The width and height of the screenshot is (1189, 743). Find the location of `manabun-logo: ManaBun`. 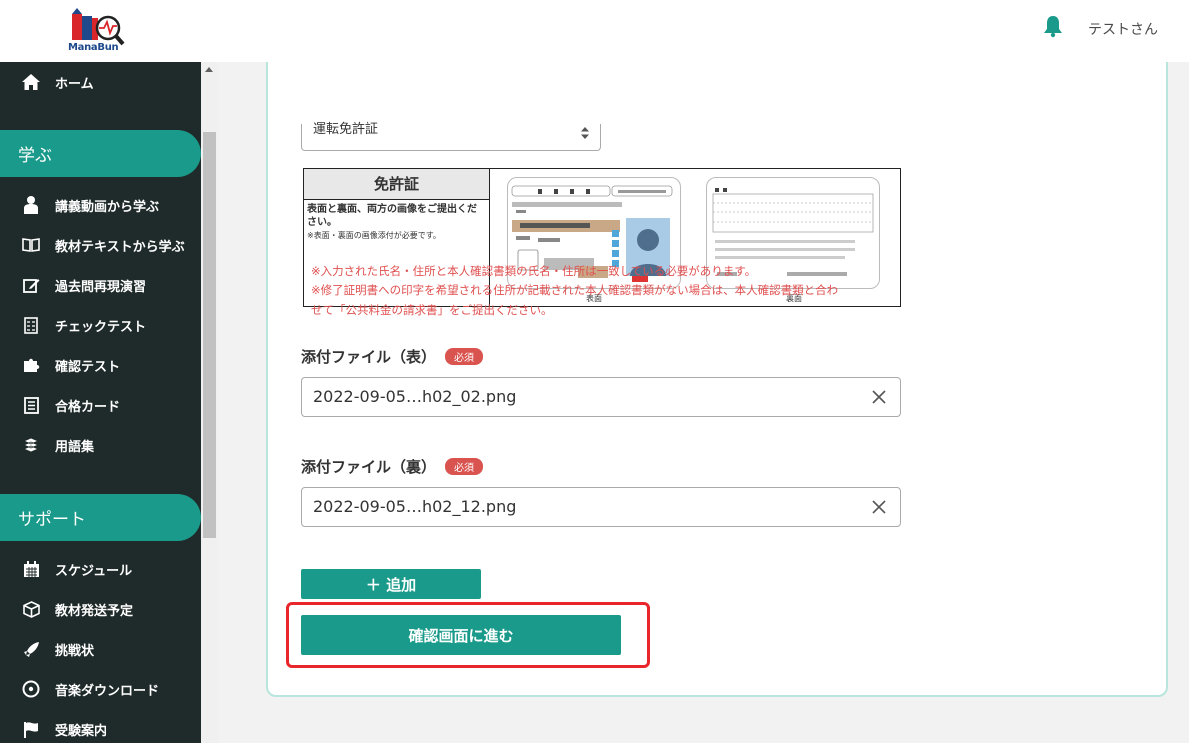

manabun-logo: ManaBun is located at coordinates (97, 31).